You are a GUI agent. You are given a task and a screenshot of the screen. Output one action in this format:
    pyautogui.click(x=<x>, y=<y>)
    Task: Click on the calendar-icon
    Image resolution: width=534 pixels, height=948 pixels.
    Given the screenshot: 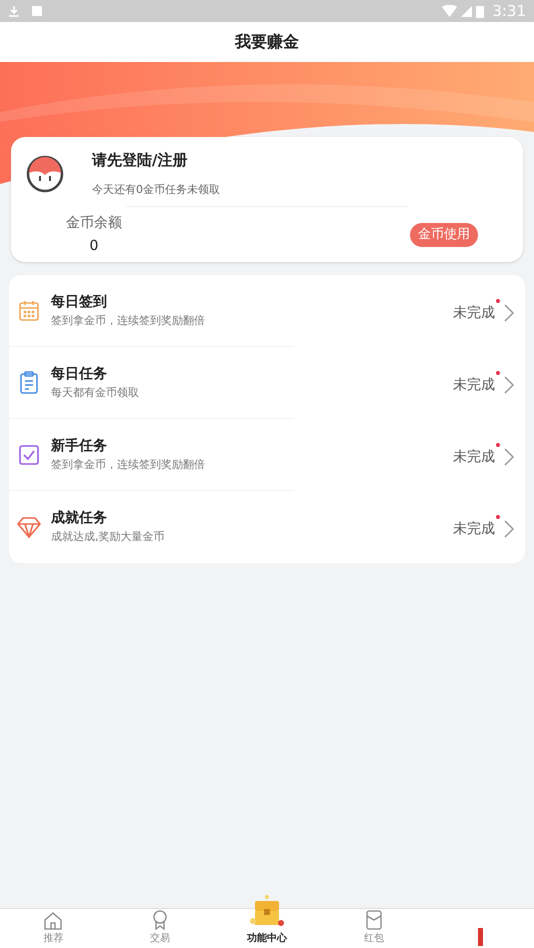 What is the action you would take?
    pyautogui.click(x=29, y=311)
    